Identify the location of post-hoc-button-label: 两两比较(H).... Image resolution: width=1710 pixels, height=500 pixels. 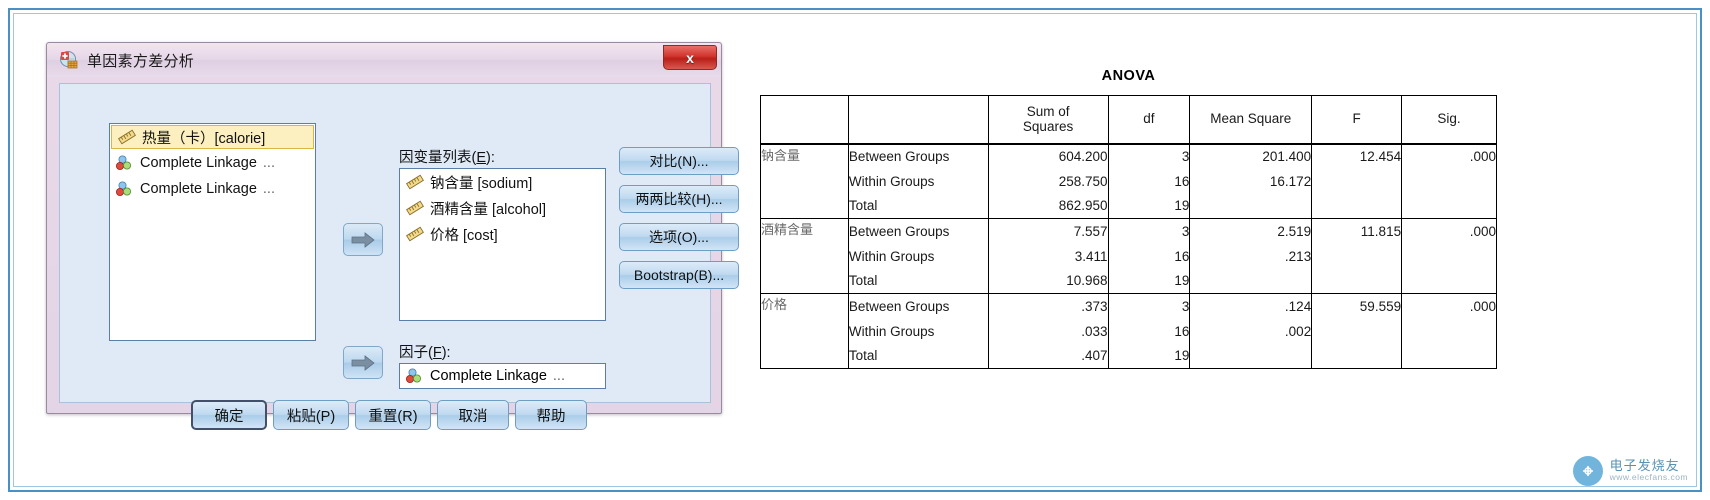
(679, 199).